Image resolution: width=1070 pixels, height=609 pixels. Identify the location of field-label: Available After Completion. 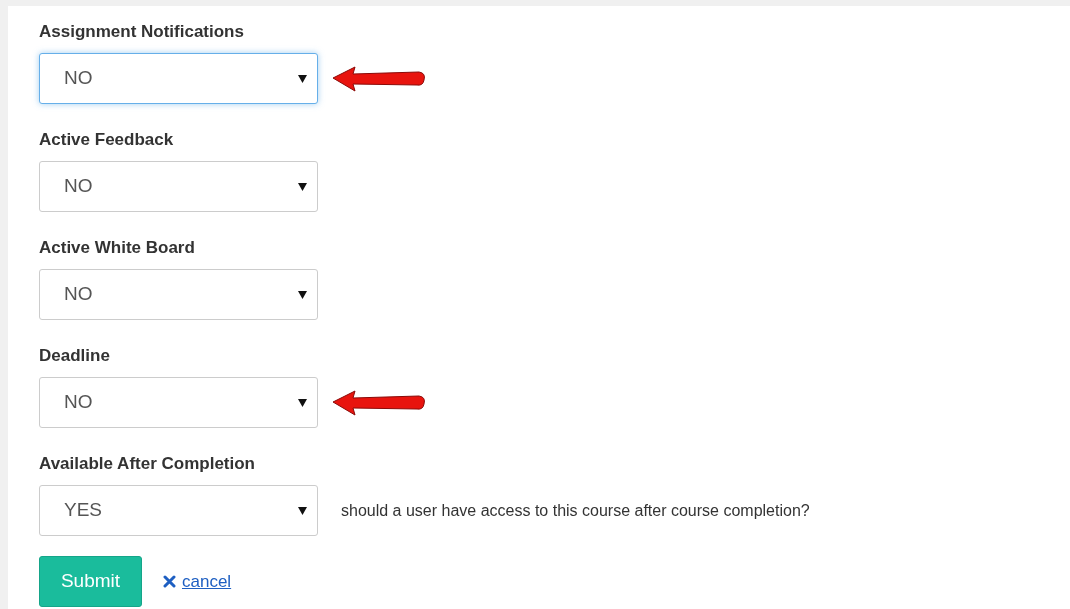
(147, 464).